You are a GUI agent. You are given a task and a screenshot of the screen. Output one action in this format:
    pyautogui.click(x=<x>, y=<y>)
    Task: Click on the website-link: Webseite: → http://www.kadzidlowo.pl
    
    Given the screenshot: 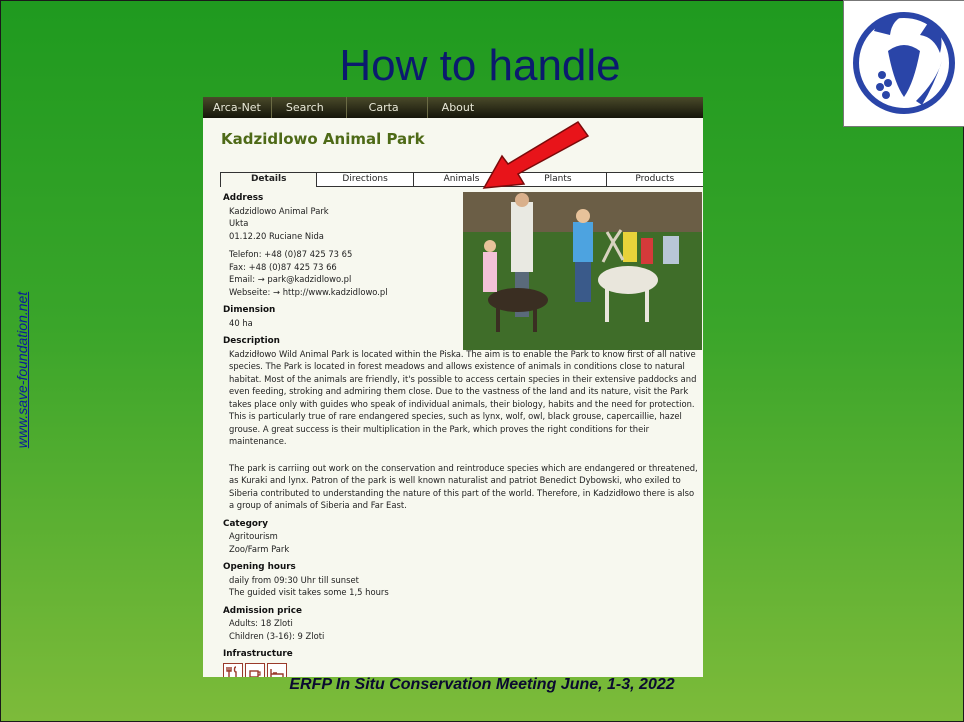 What is the action you would take?
    pyautogui.click(x=461, y=292)
    